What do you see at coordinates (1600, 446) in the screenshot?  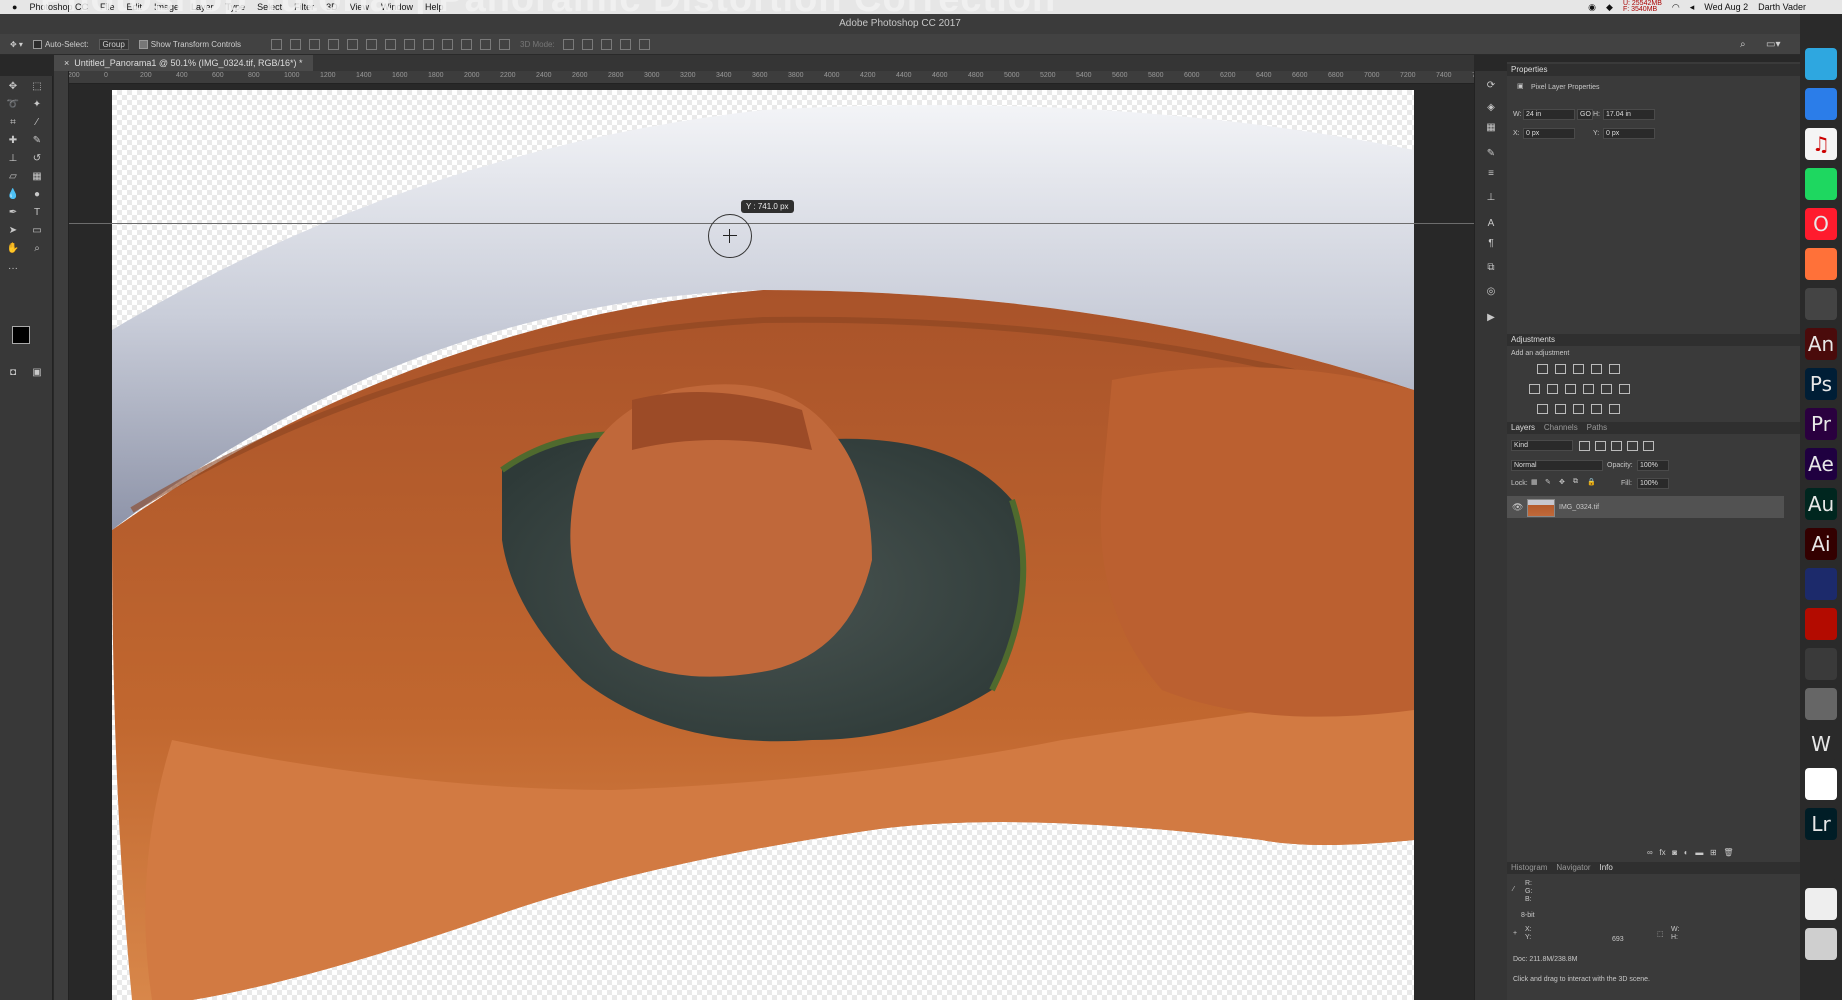 I see `filter-adjustment-icon` at bounding box center [1600, 446].